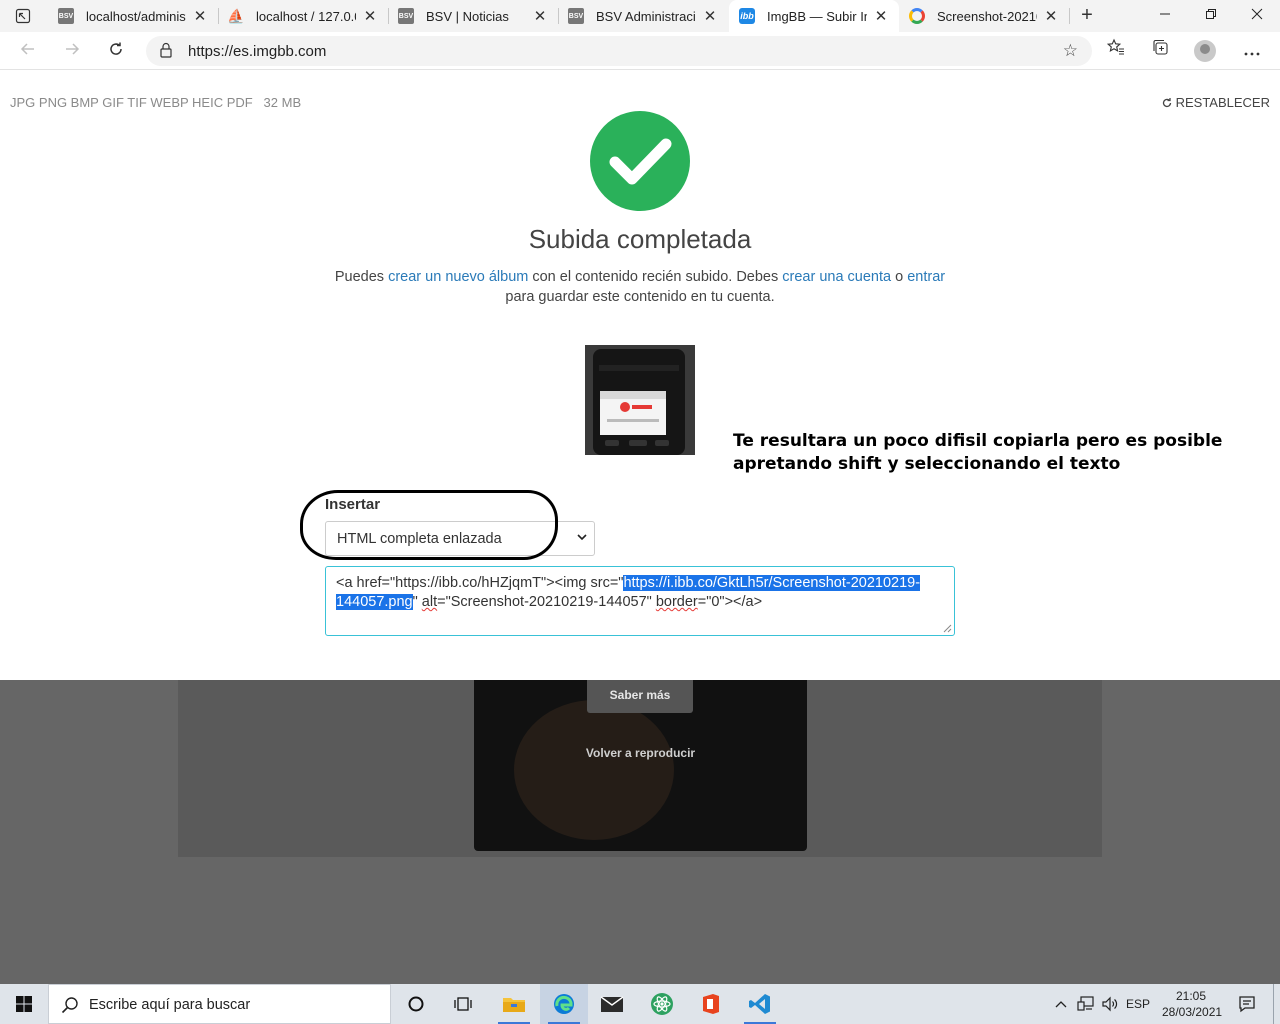 This screenshot has width=1280, height=1024. What do you see at coordinates (306, 16) in the screenshot?
I see `tab-title: localhost / 127.0.0.1` at bounding box center [306, 16].